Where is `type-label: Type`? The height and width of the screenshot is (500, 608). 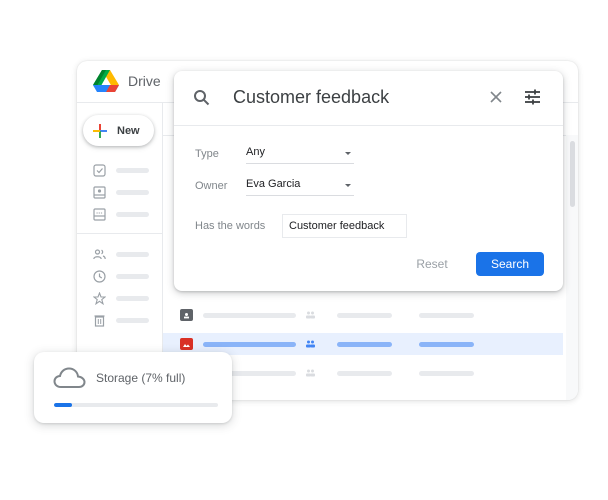
type-label: Type is located at coordinates (207, 154).